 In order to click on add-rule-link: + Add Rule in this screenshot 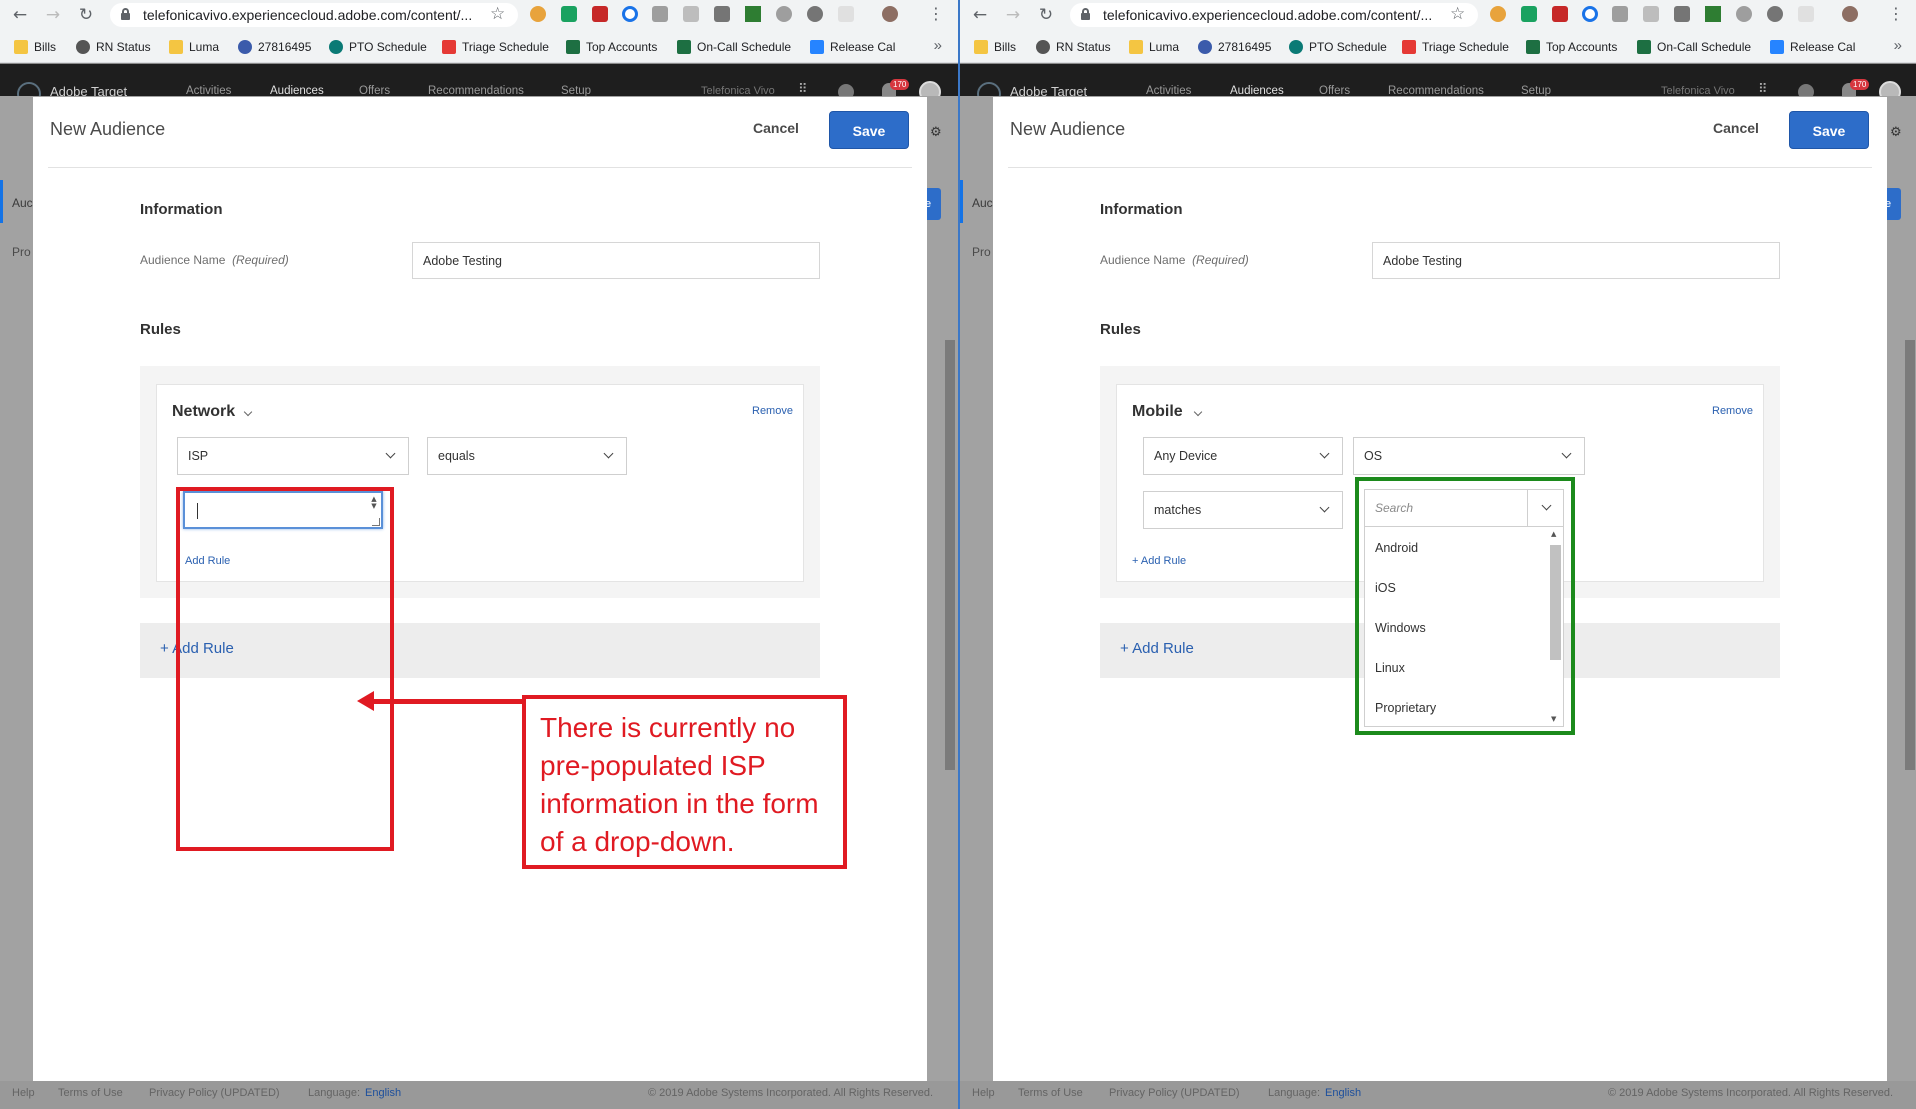, I will do `click(1159, 561)`.